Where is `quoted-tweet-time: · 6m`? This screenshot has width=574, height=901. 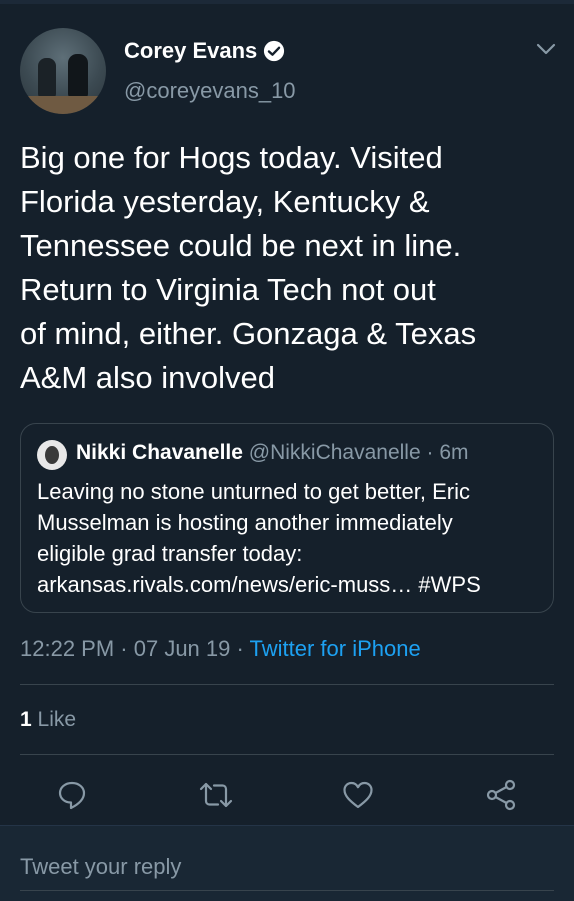
quoted-tweet-time: · 6m is located at coordinates (447, 452).